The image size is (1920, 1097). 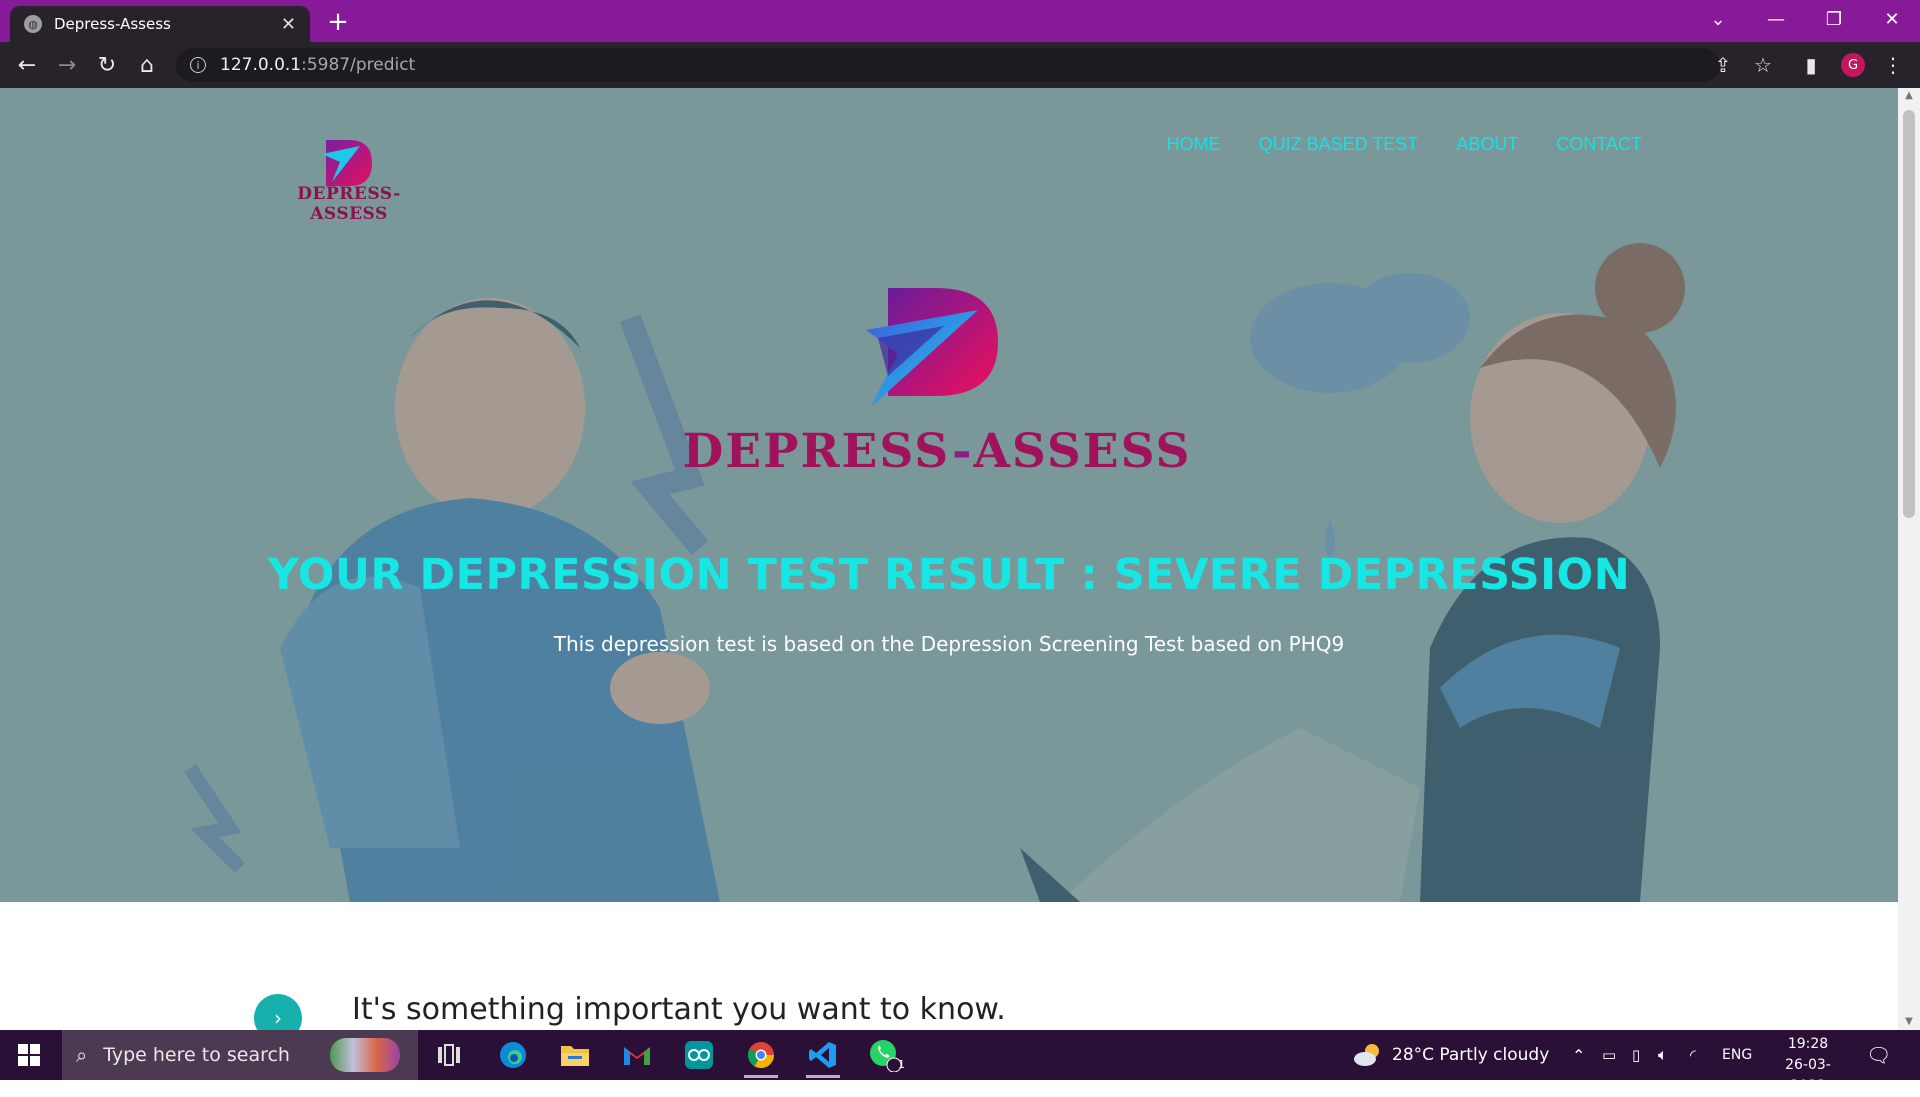 What do you see at coordinates (948, 65) in the screenshot?
I see `address-bar: i 127.0.0.1:5987/predict` at bounding box center [948, 65].